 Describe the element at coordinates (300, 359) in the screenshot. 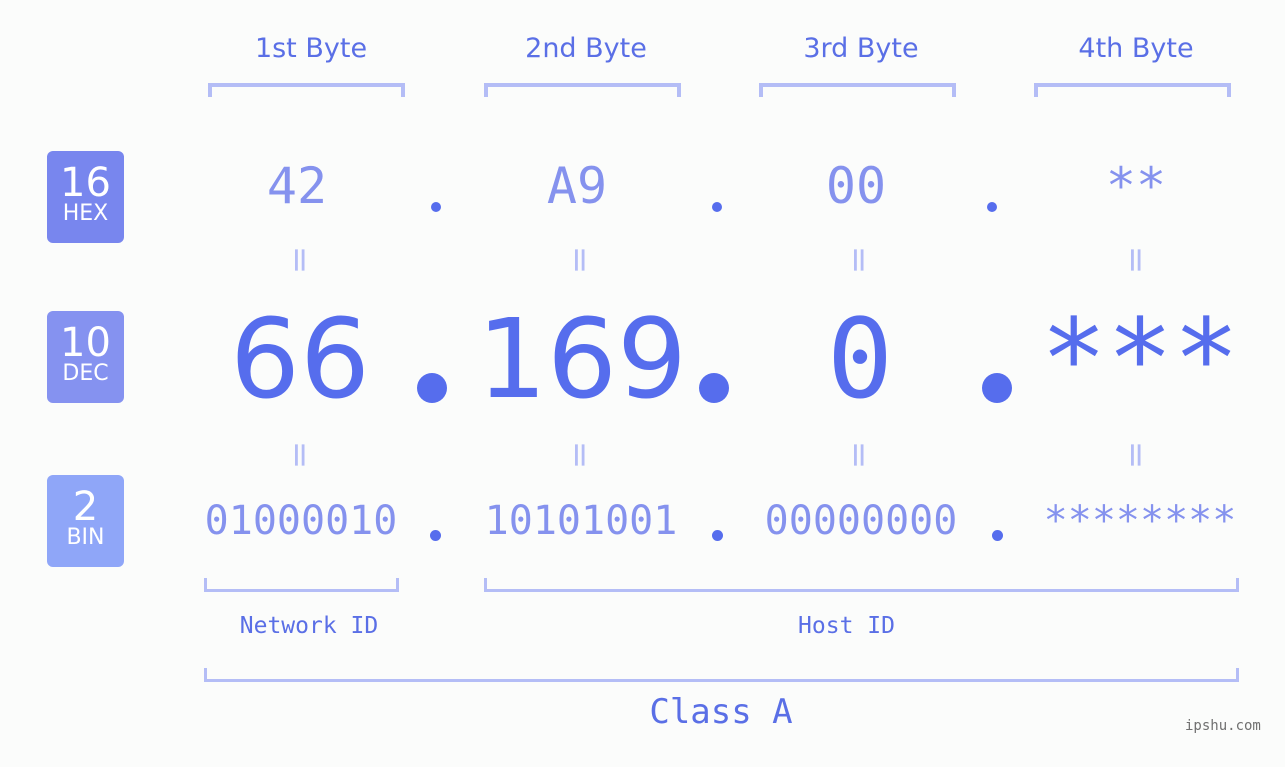

I see `dec-value-1: 66` at that location.